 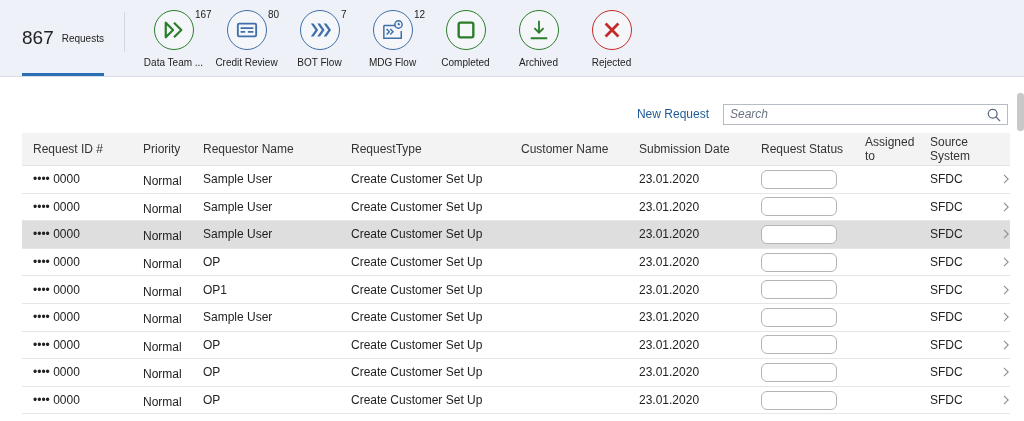 I want to click on status-tab: Rejected, so click(x=611, y=38).